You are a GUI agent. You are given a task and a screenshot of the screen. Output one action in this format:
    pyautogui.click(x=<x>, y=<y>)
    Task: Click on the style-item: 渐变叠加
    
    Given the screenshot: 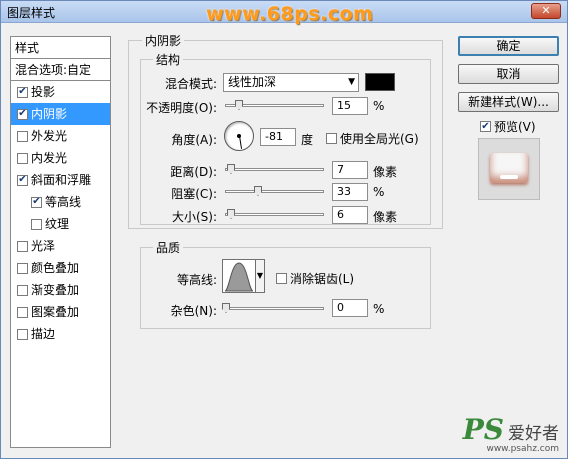 What is the action you would take?
    pyautogui.click(x=60, y=290)
    